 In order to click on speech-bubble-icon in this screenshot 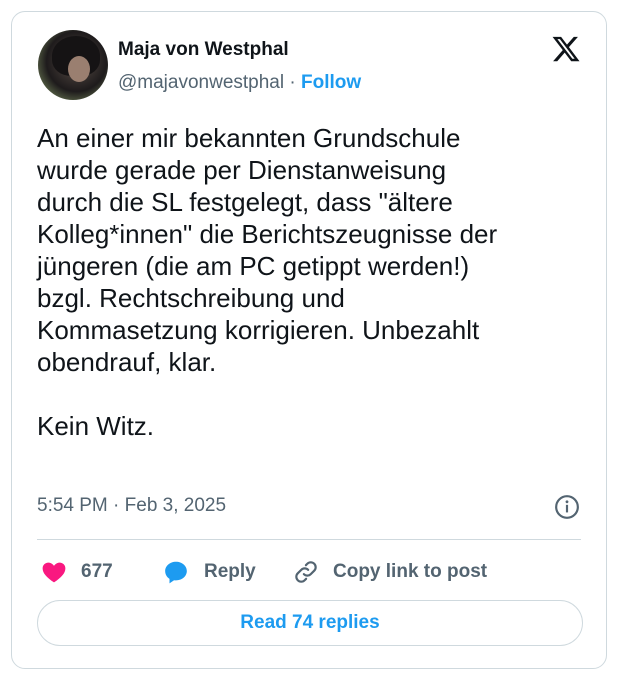, I will do `click(176, 572)`.